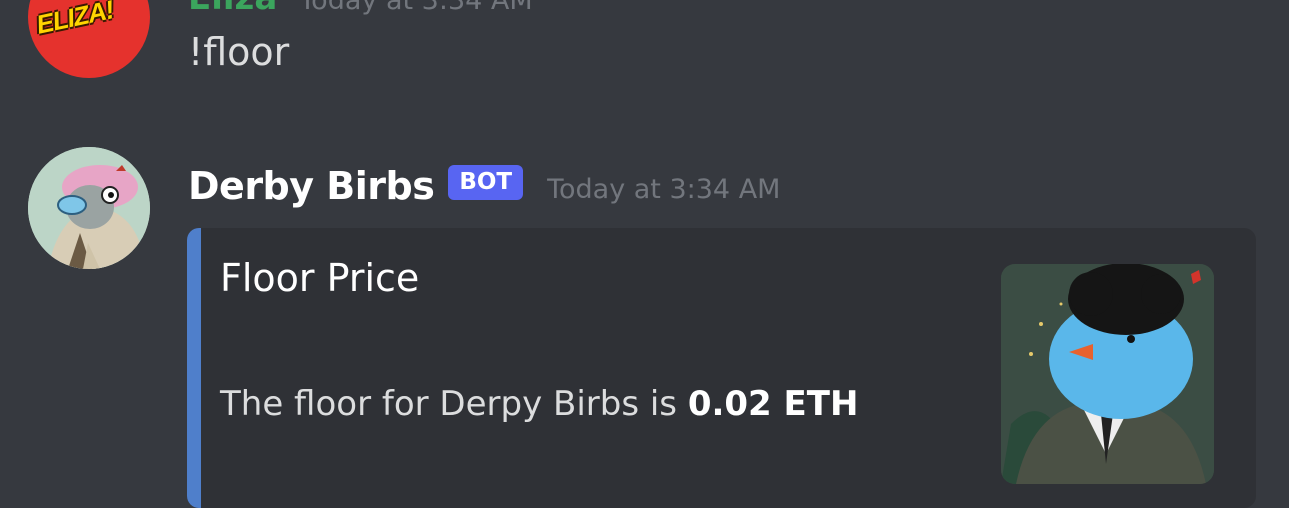 This screenshot has height=508, width=1289. Describe the element at coordinates (773, 404) in the screenshot. I see `floor-price-value: 0.02 ETH` at that location.